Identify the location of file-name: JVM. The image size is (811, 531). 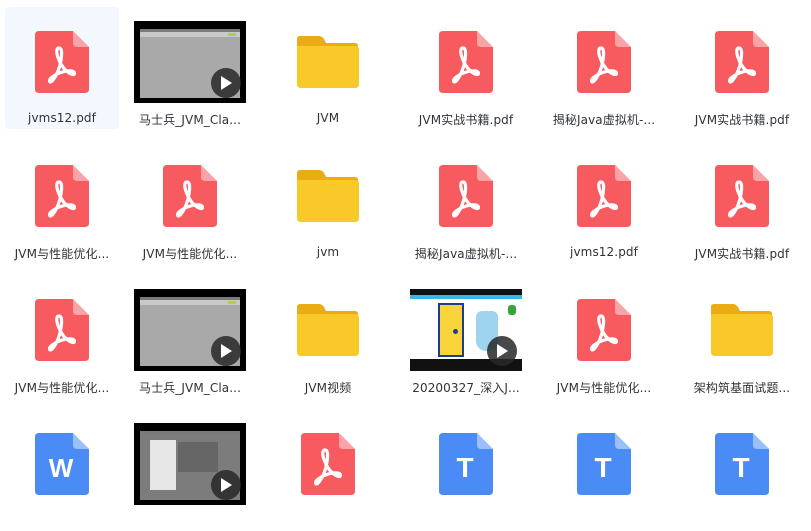
(328, 118).